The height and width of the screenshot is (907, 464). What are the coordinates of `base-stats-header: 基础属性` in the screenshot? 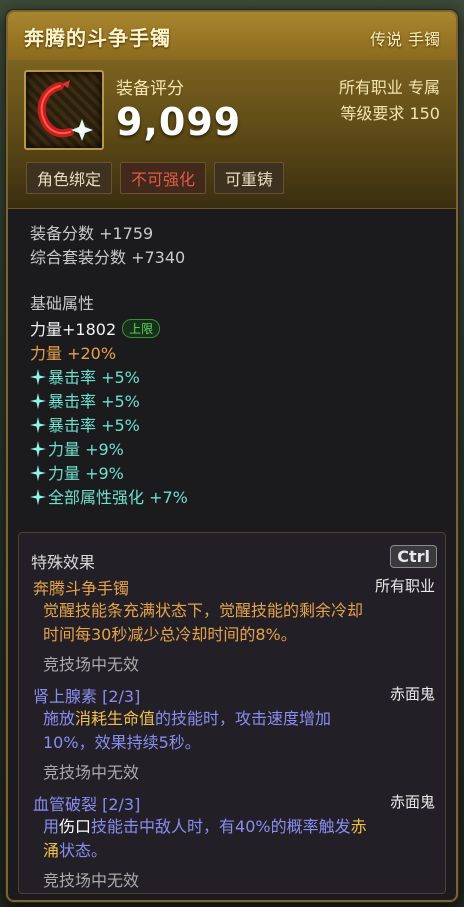 It's located at (62, 303).